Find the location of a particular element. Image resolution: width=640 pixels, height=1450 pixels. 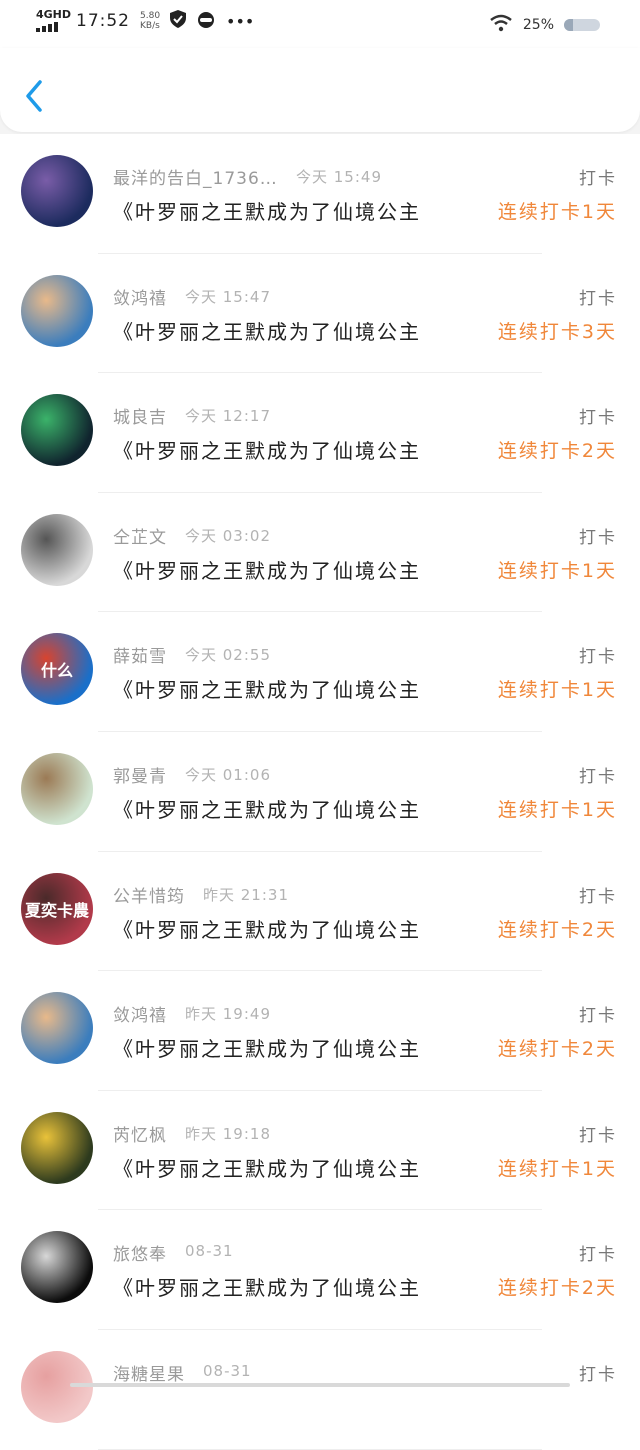

network-type: 4GHD is located at coordinates (54, 14).